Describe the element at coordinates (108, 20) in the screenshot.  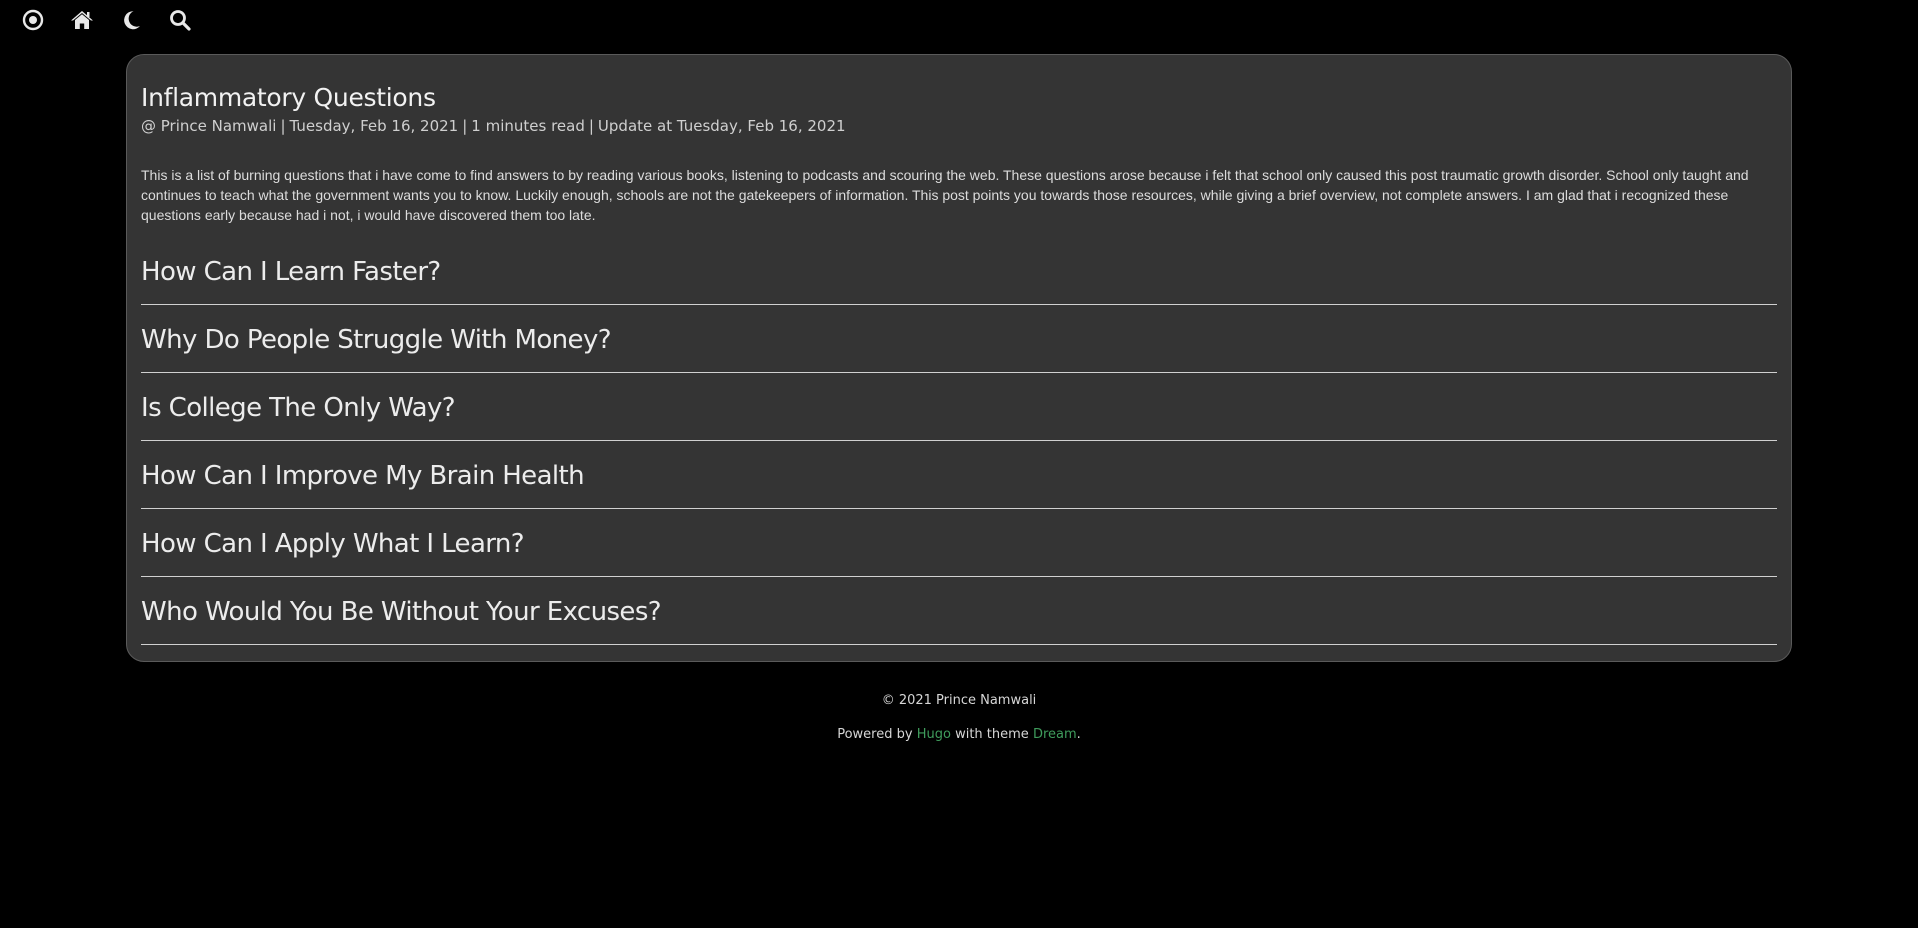
I see `top-nav` at that location.